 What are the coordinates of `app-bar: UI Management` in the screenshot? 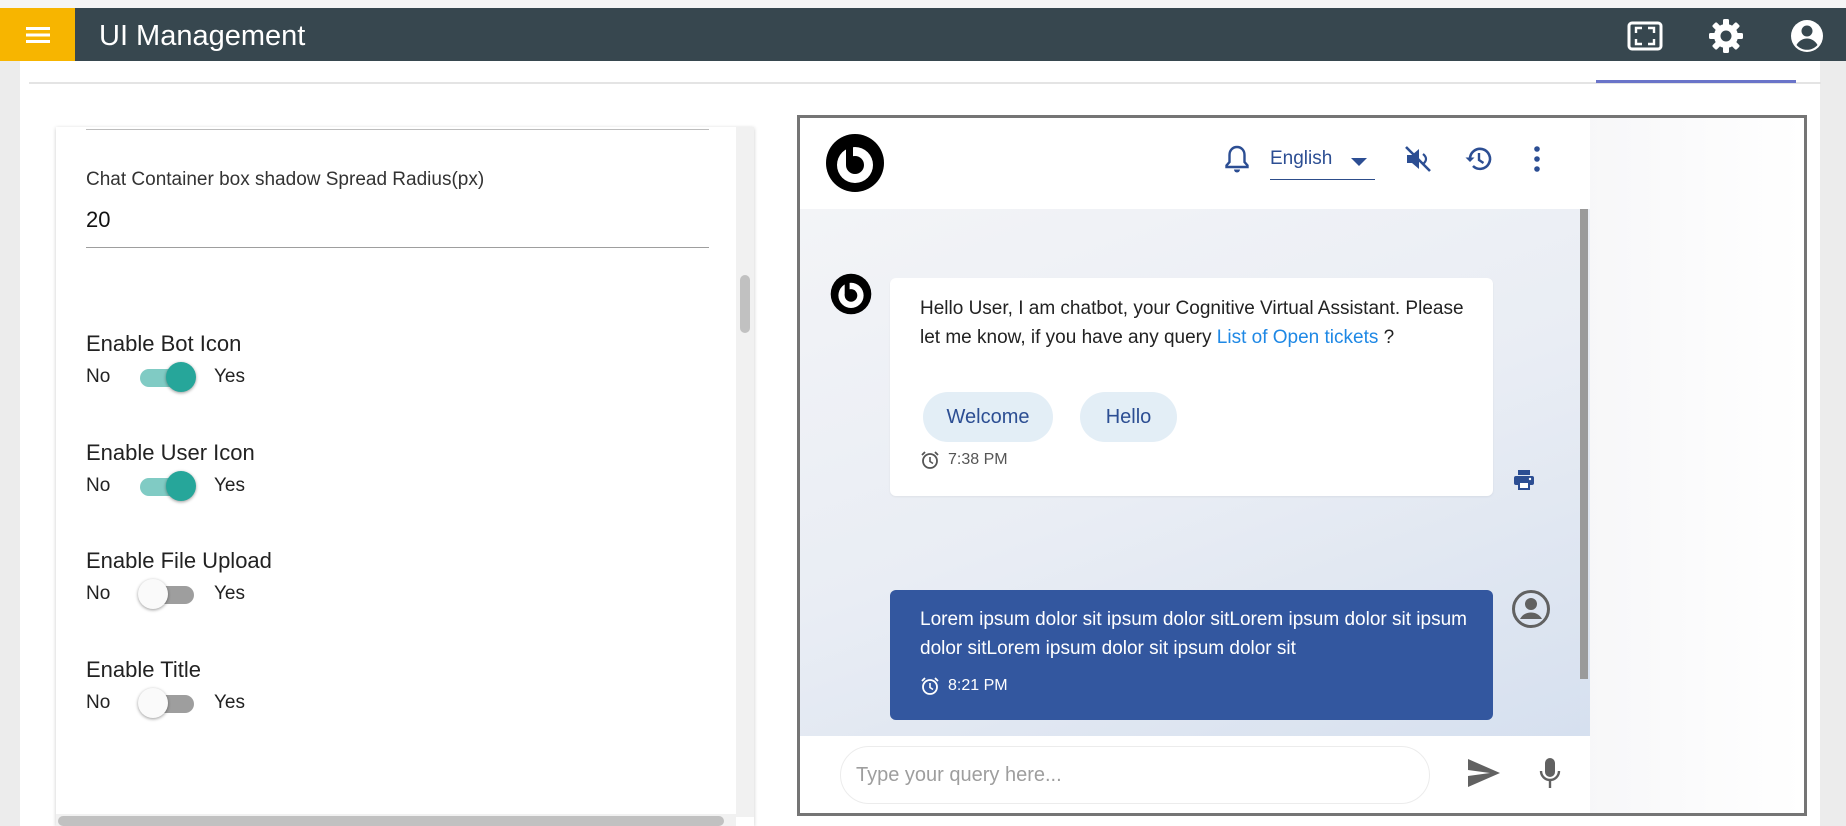 It's located at (923, 34).